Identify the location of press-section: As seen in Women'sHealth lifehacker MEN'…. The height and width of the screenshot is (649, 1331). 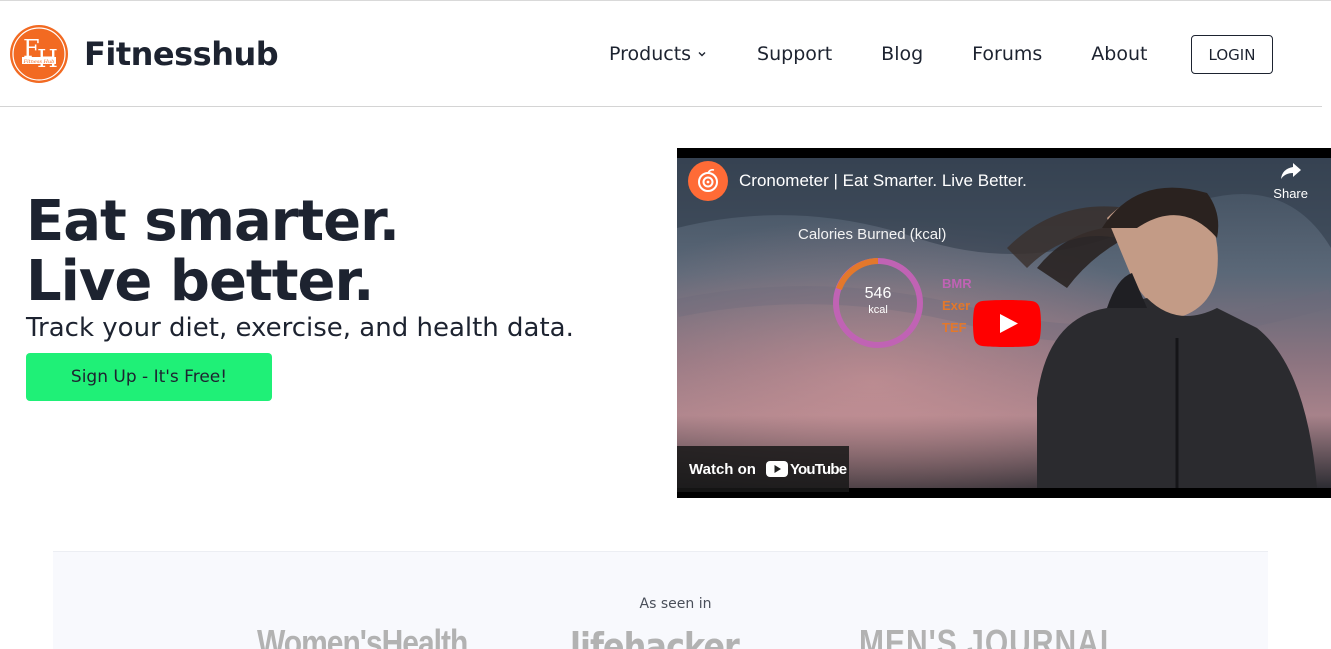
(660, 600).